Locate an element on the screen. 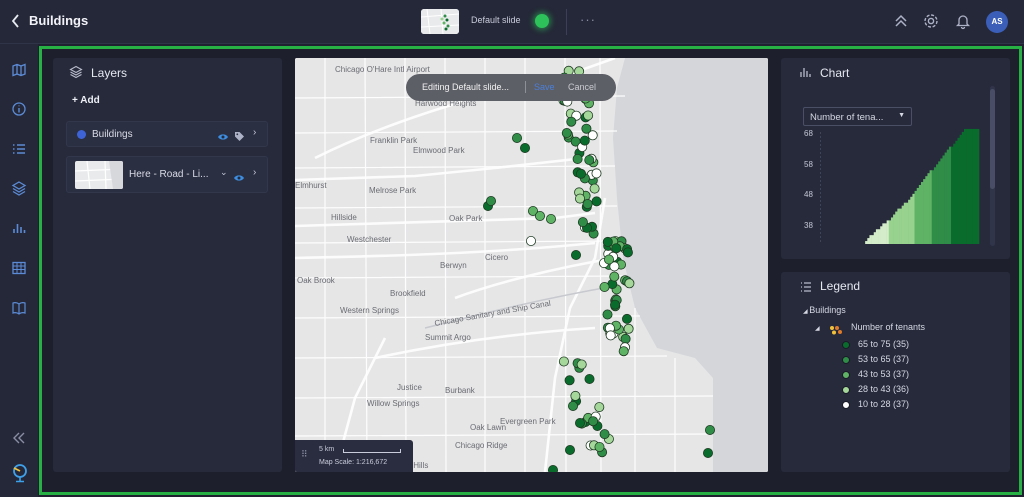 The image size is (1024, 497). slide-thumbnail is located at coordinates (440, 21).